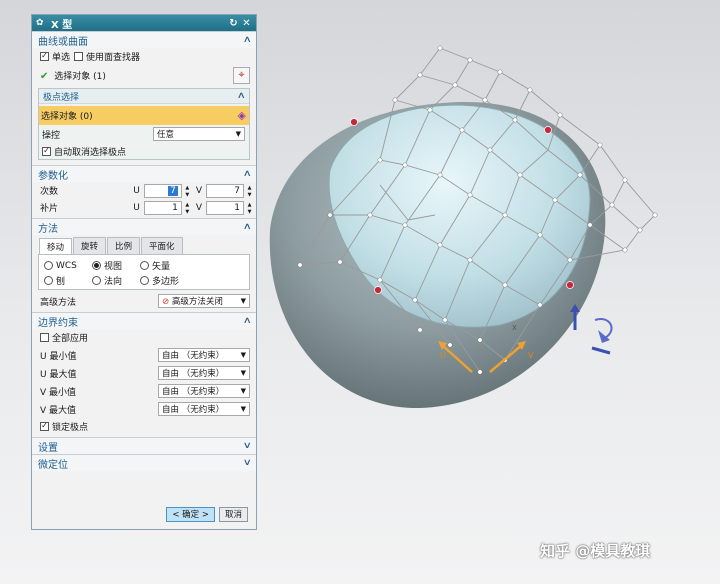 The height and width of the screenshot is (584, 720). I want to click on v-axis-label: V, so click(531, 355).